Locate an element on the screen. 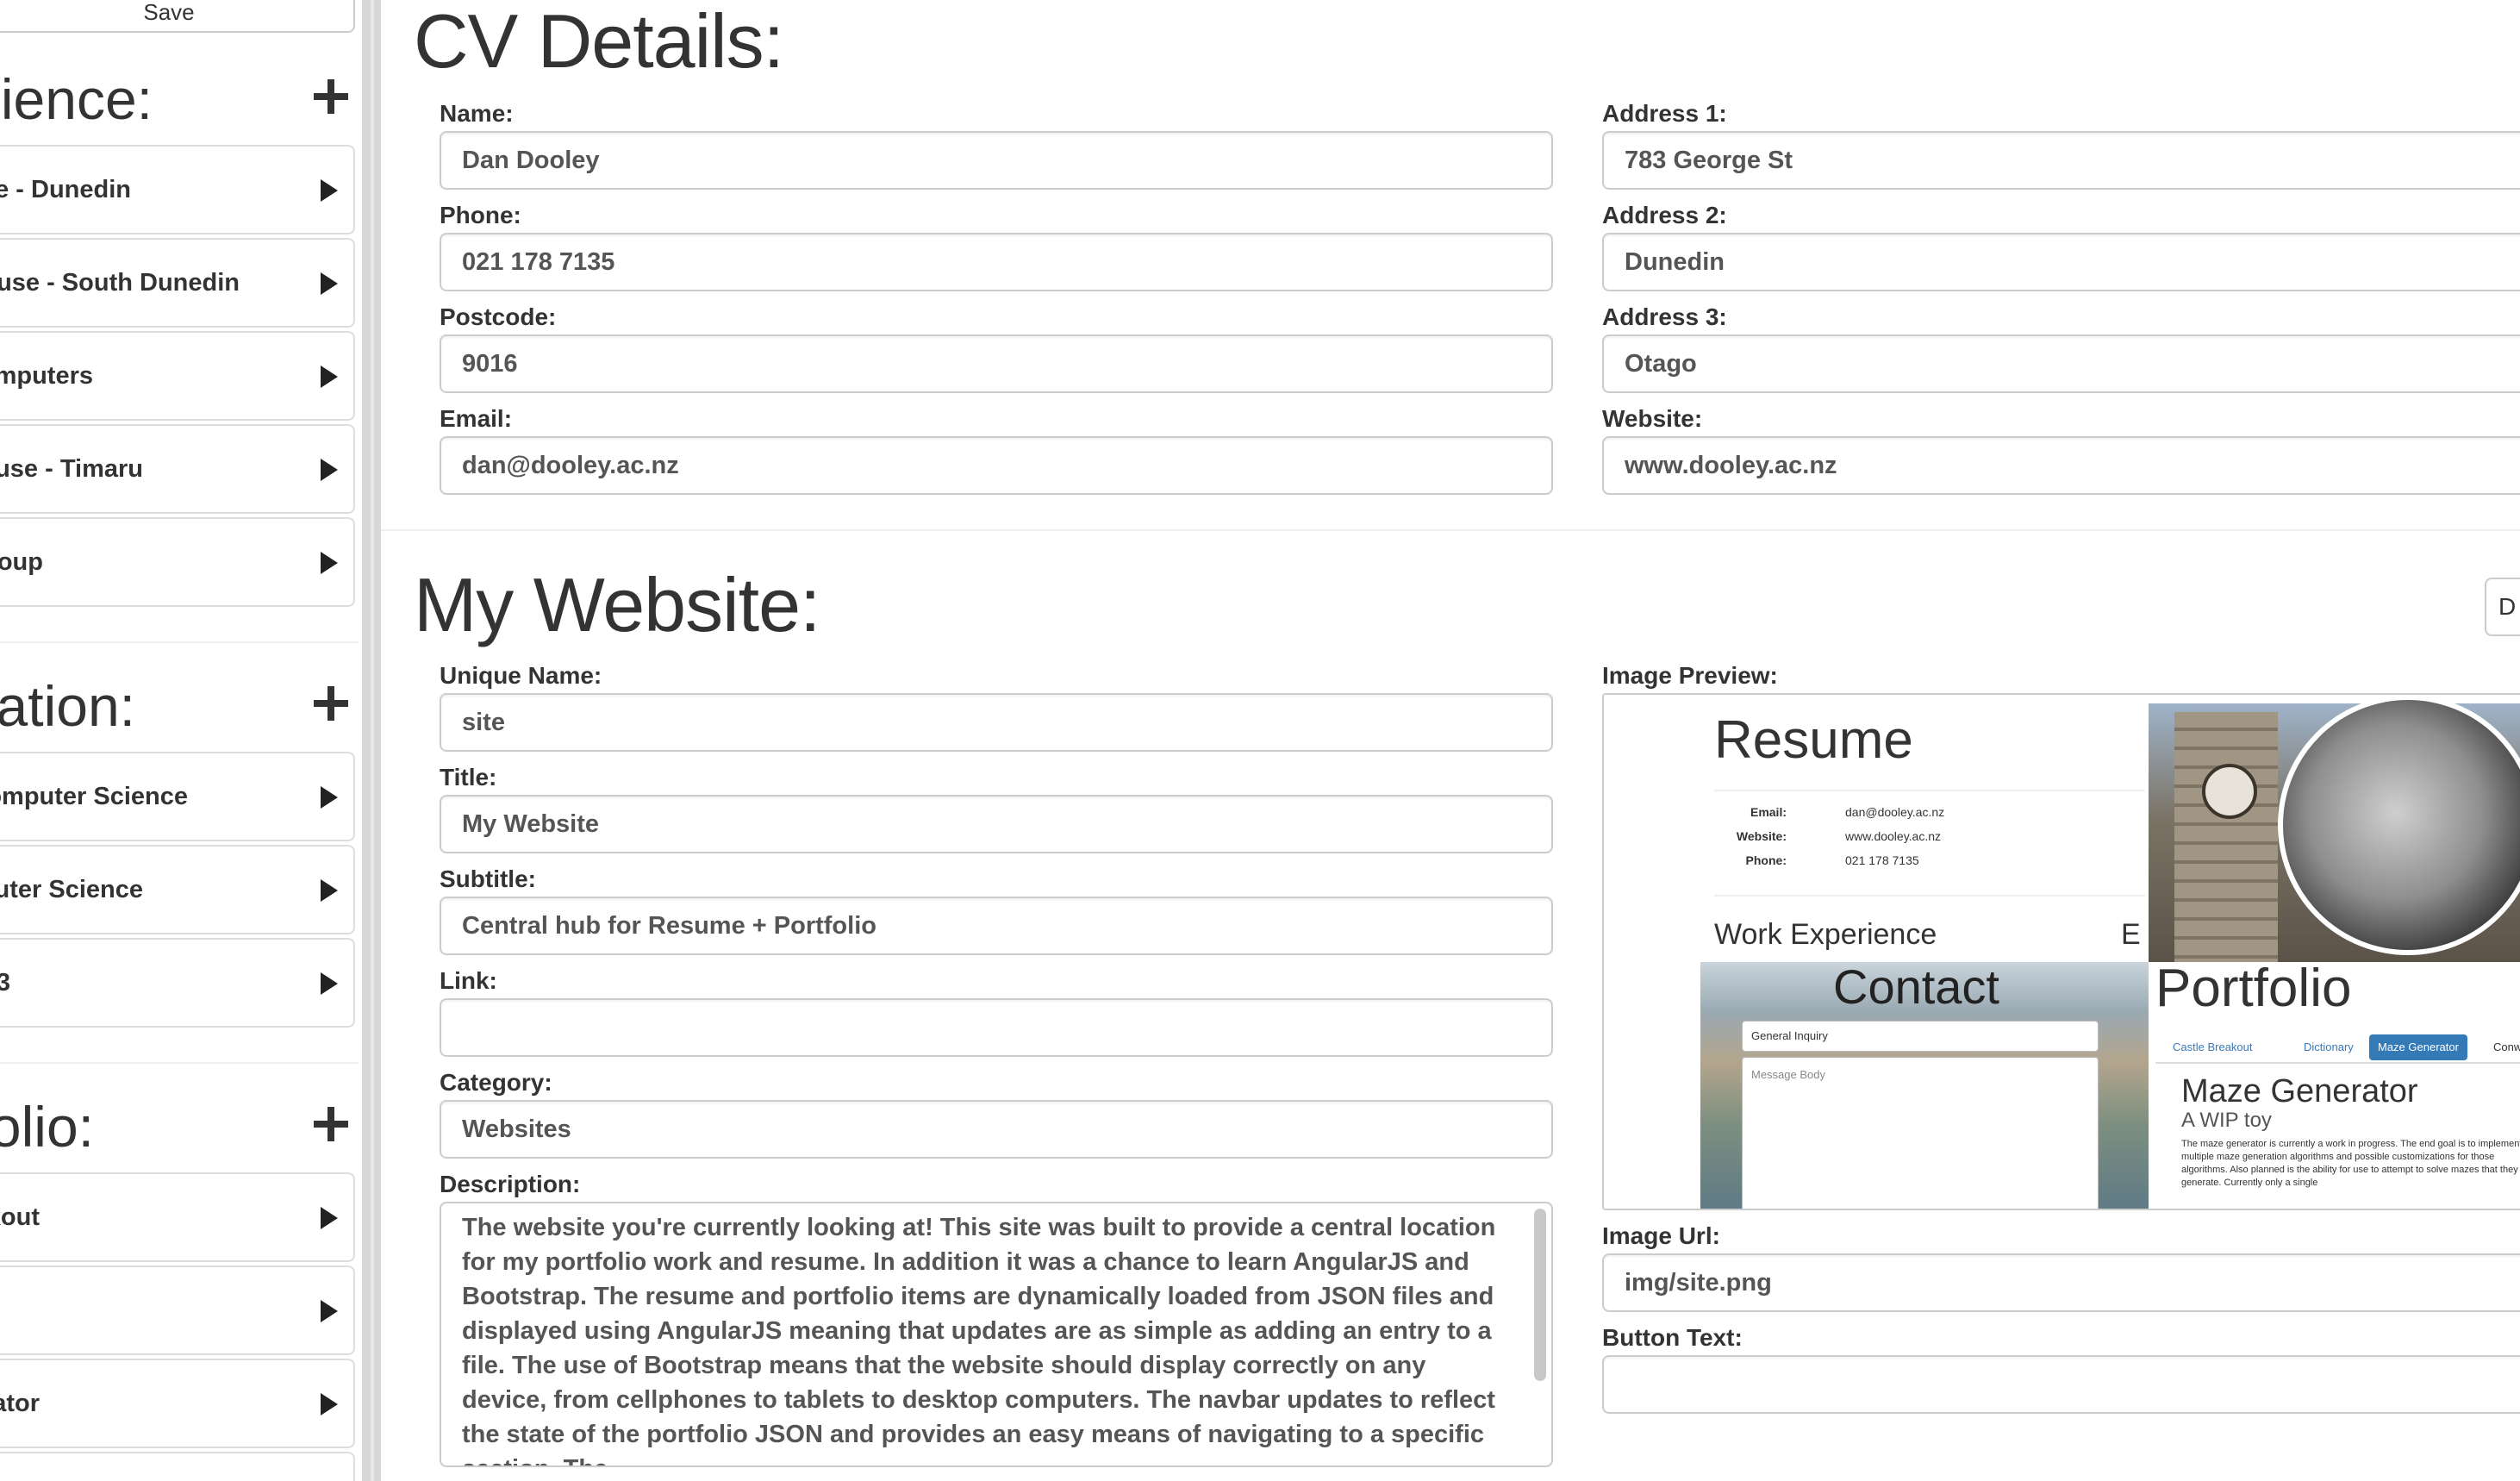 The image size is (2520, 1481). address2-field: Dunedin is located at coordinates (2061, 262).